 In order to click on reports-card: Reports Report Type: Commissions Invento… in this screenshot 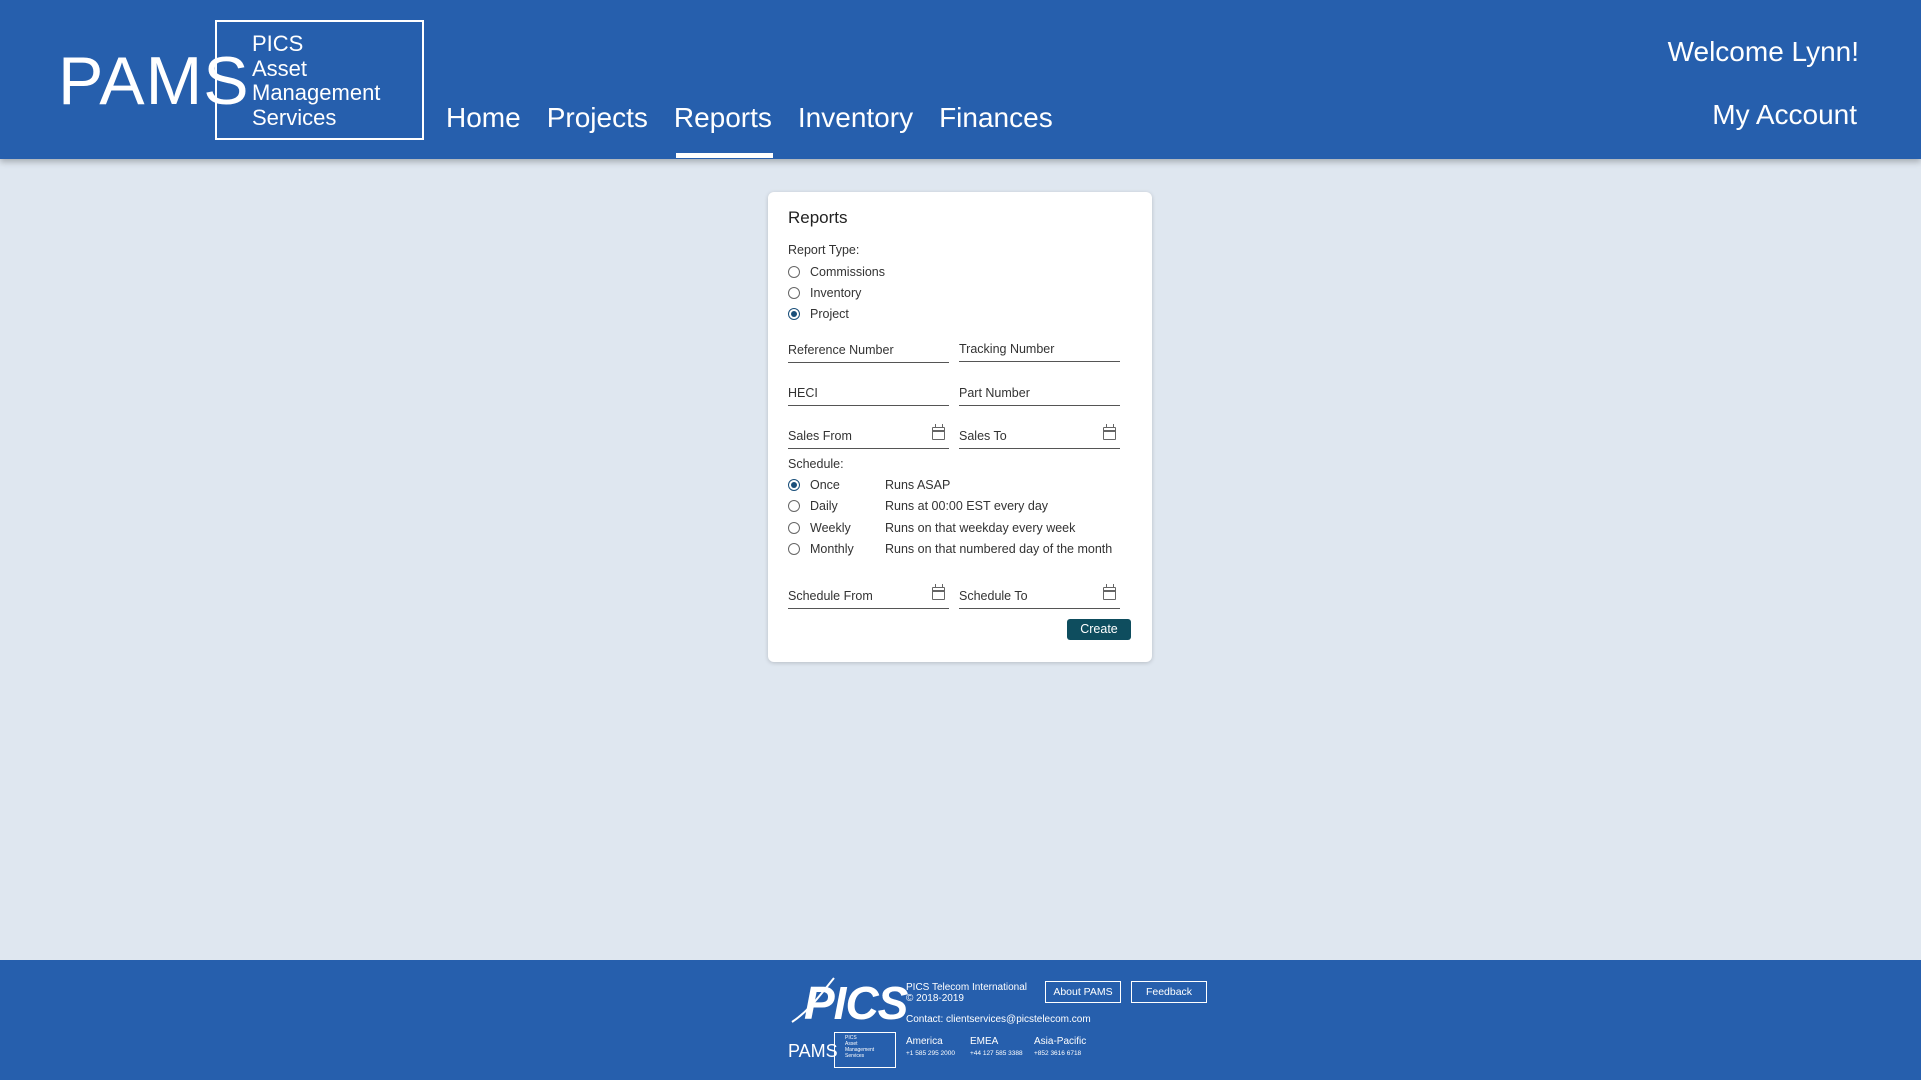, I will do `click(960, 427)`.